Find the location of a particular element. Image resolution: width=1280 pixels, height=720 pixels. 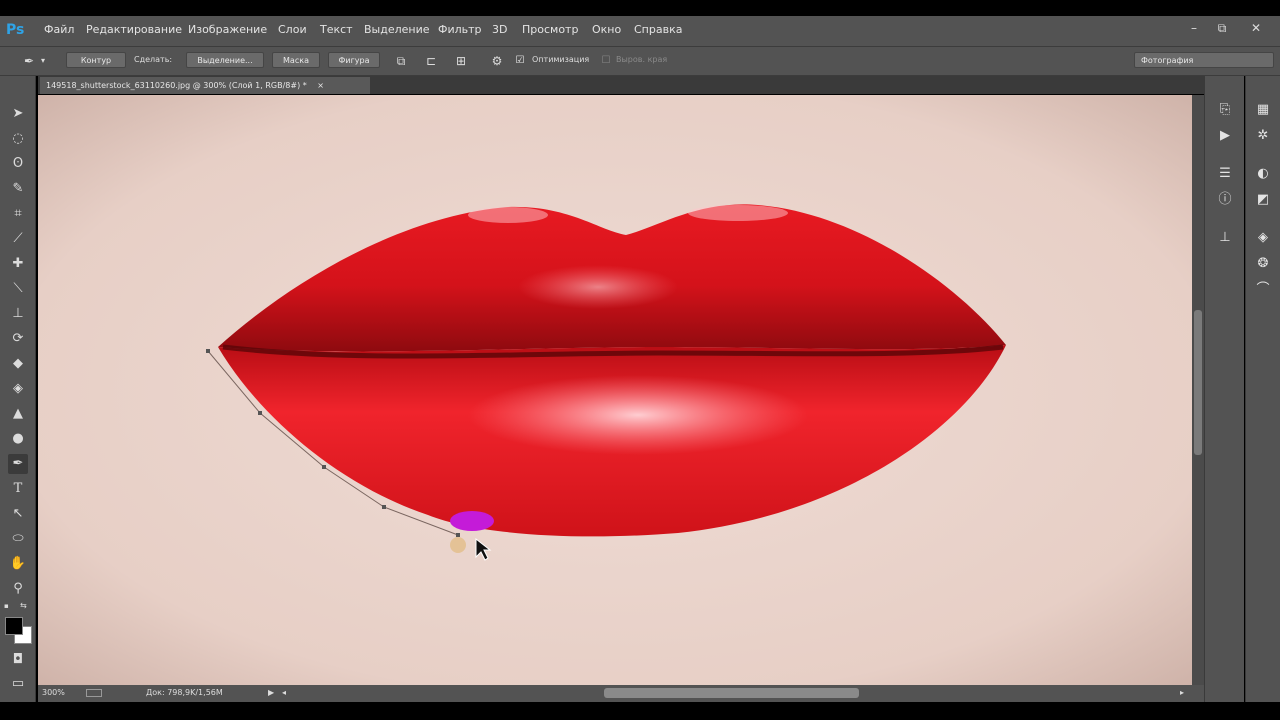

screen-top-border is located at coordinates (640, 8).